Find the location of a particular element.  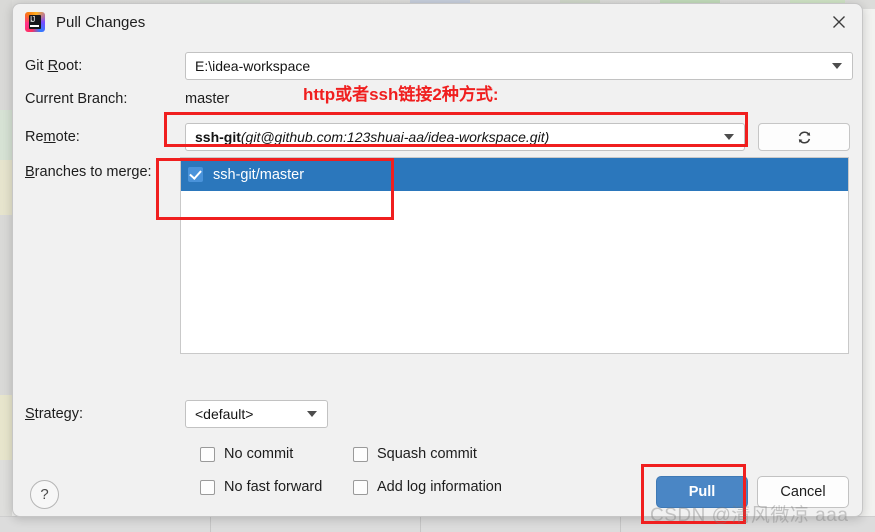

add-log-information-checkbox: Add log information is located at coordinates (423, 487).